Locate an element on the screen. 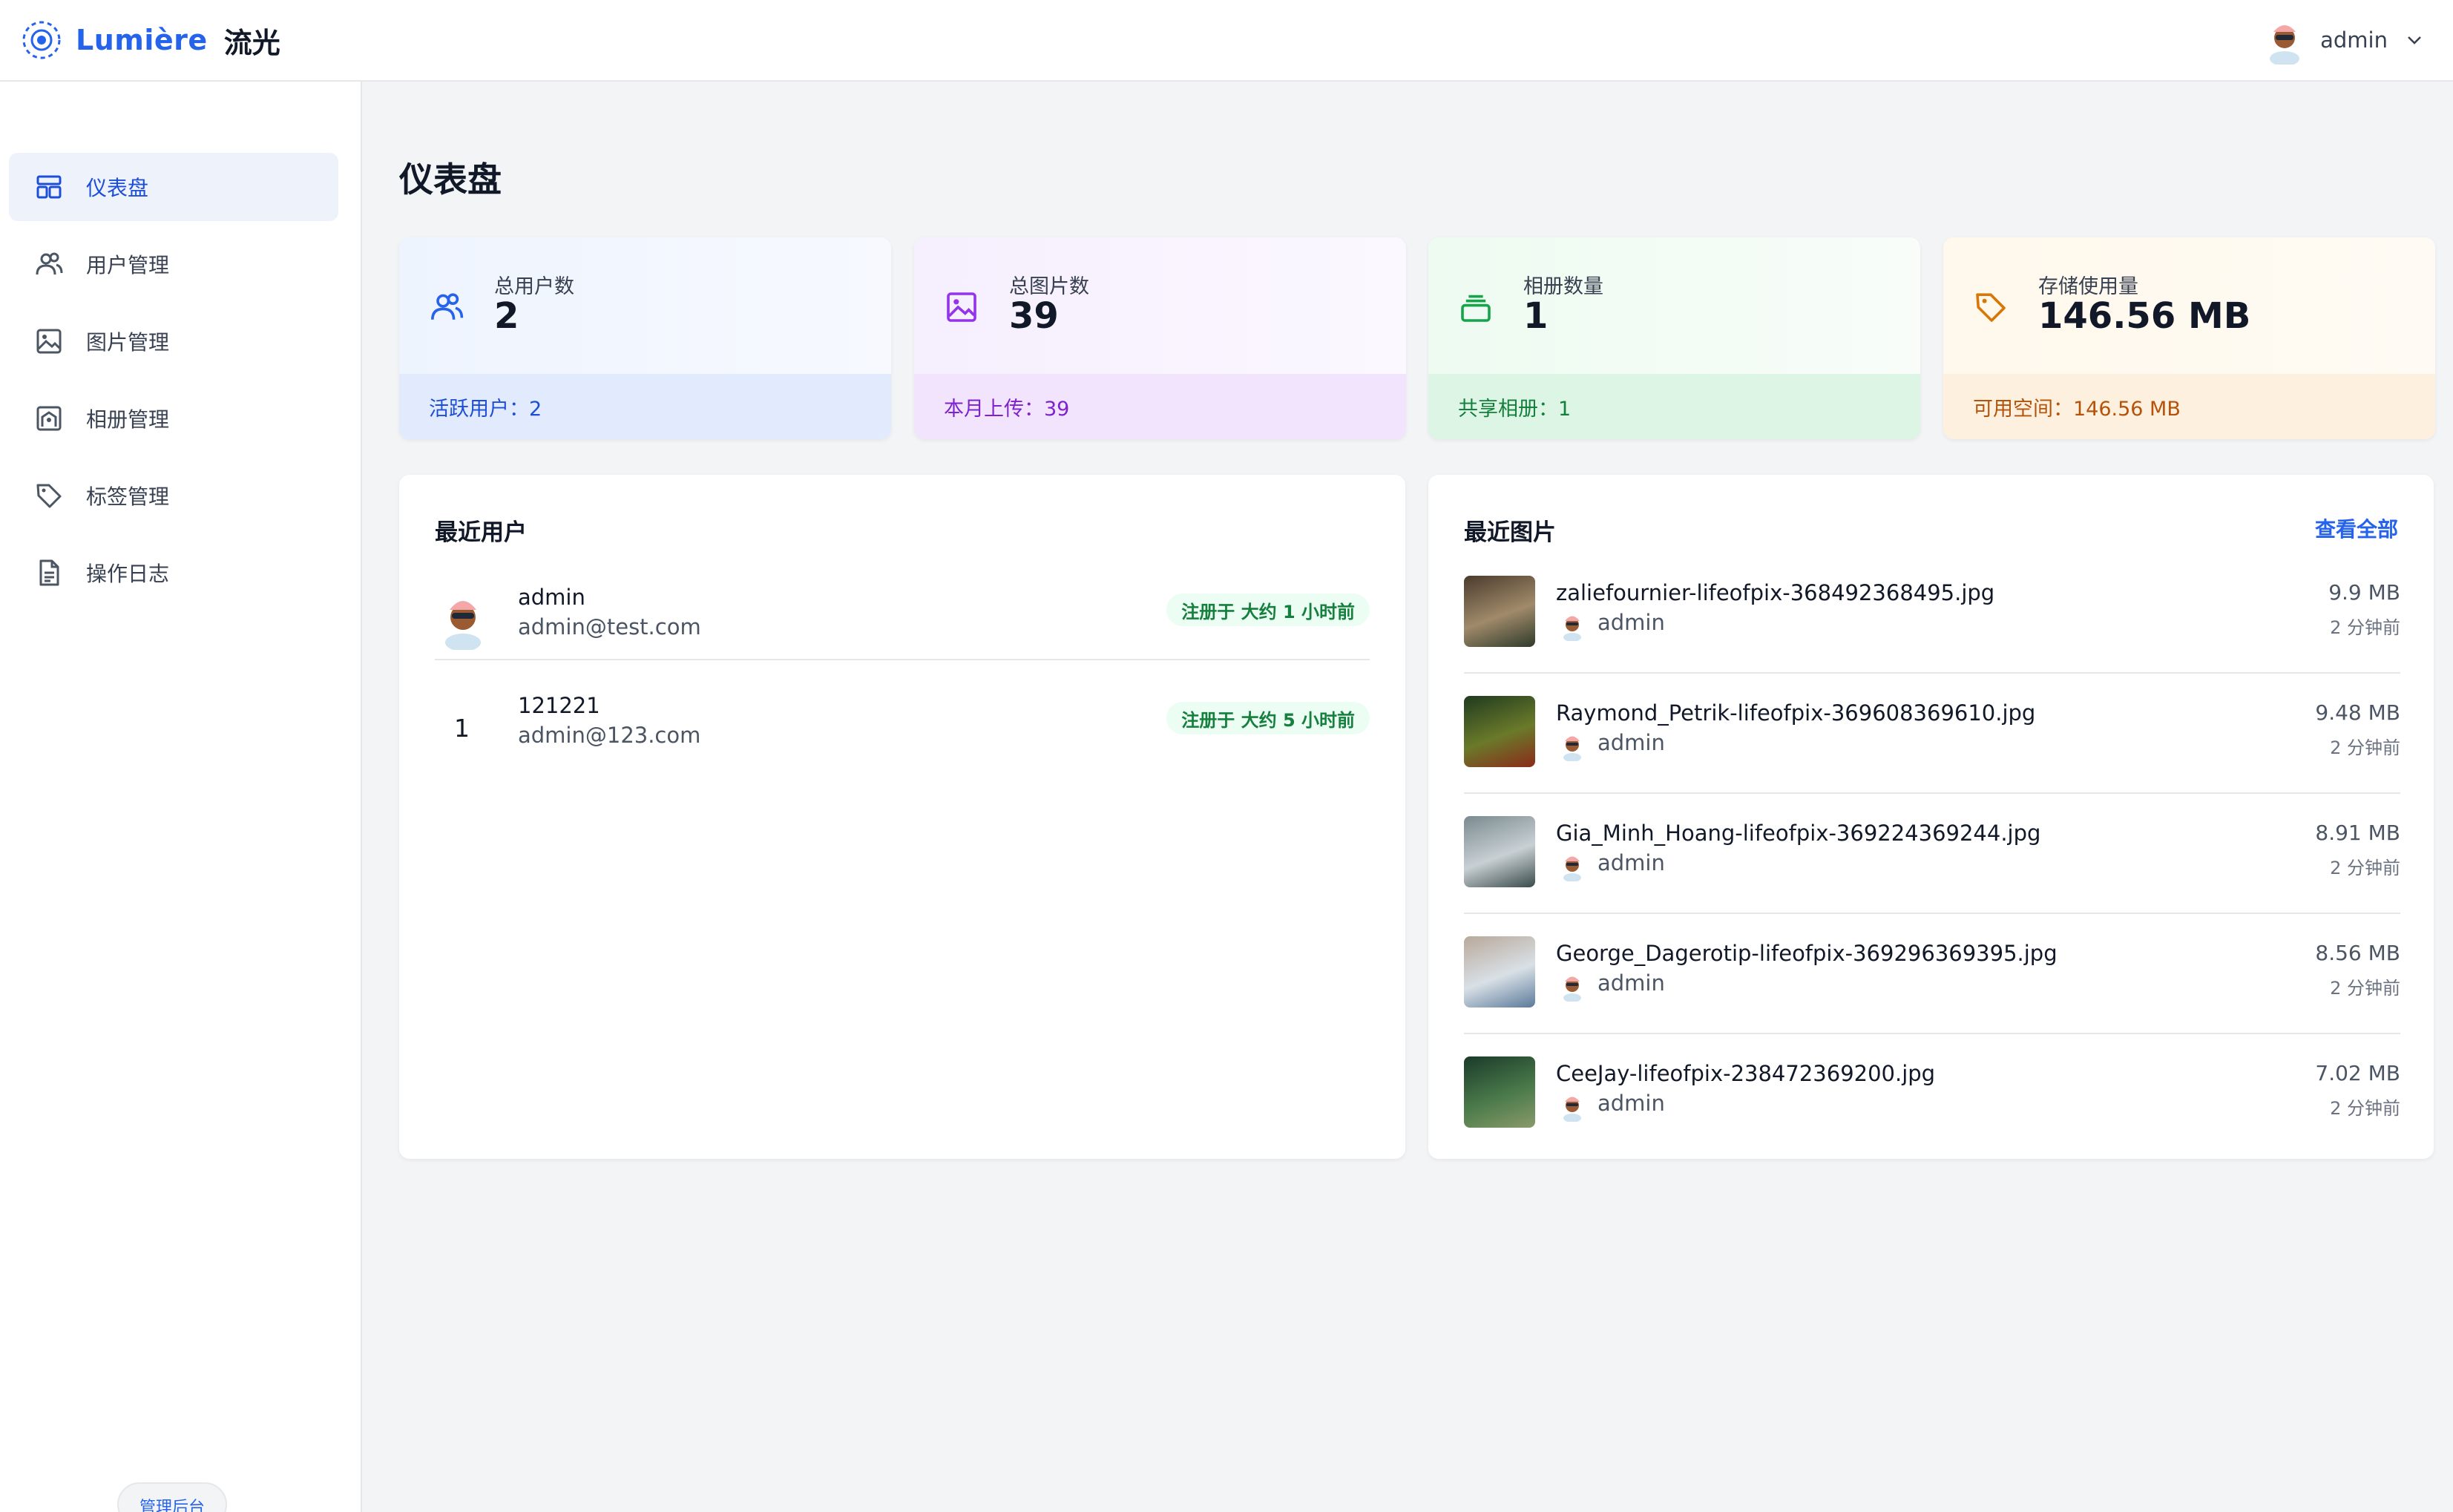 This screenshot has width=2453, height=1512. top-header: Lumière 流光 admin is located at coordinates (1227, 41).